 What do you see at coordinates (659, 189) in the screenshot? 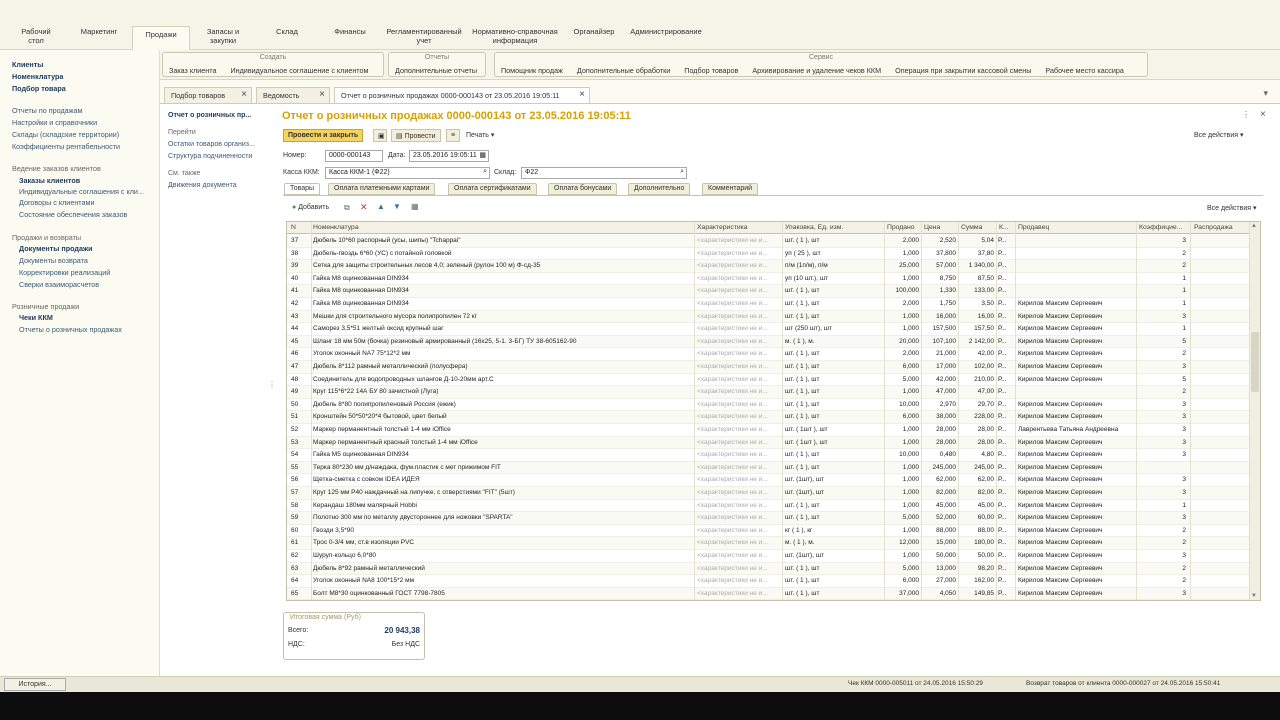
I see `tab-additional: Дополнительно` at bounding box center [659, 189].